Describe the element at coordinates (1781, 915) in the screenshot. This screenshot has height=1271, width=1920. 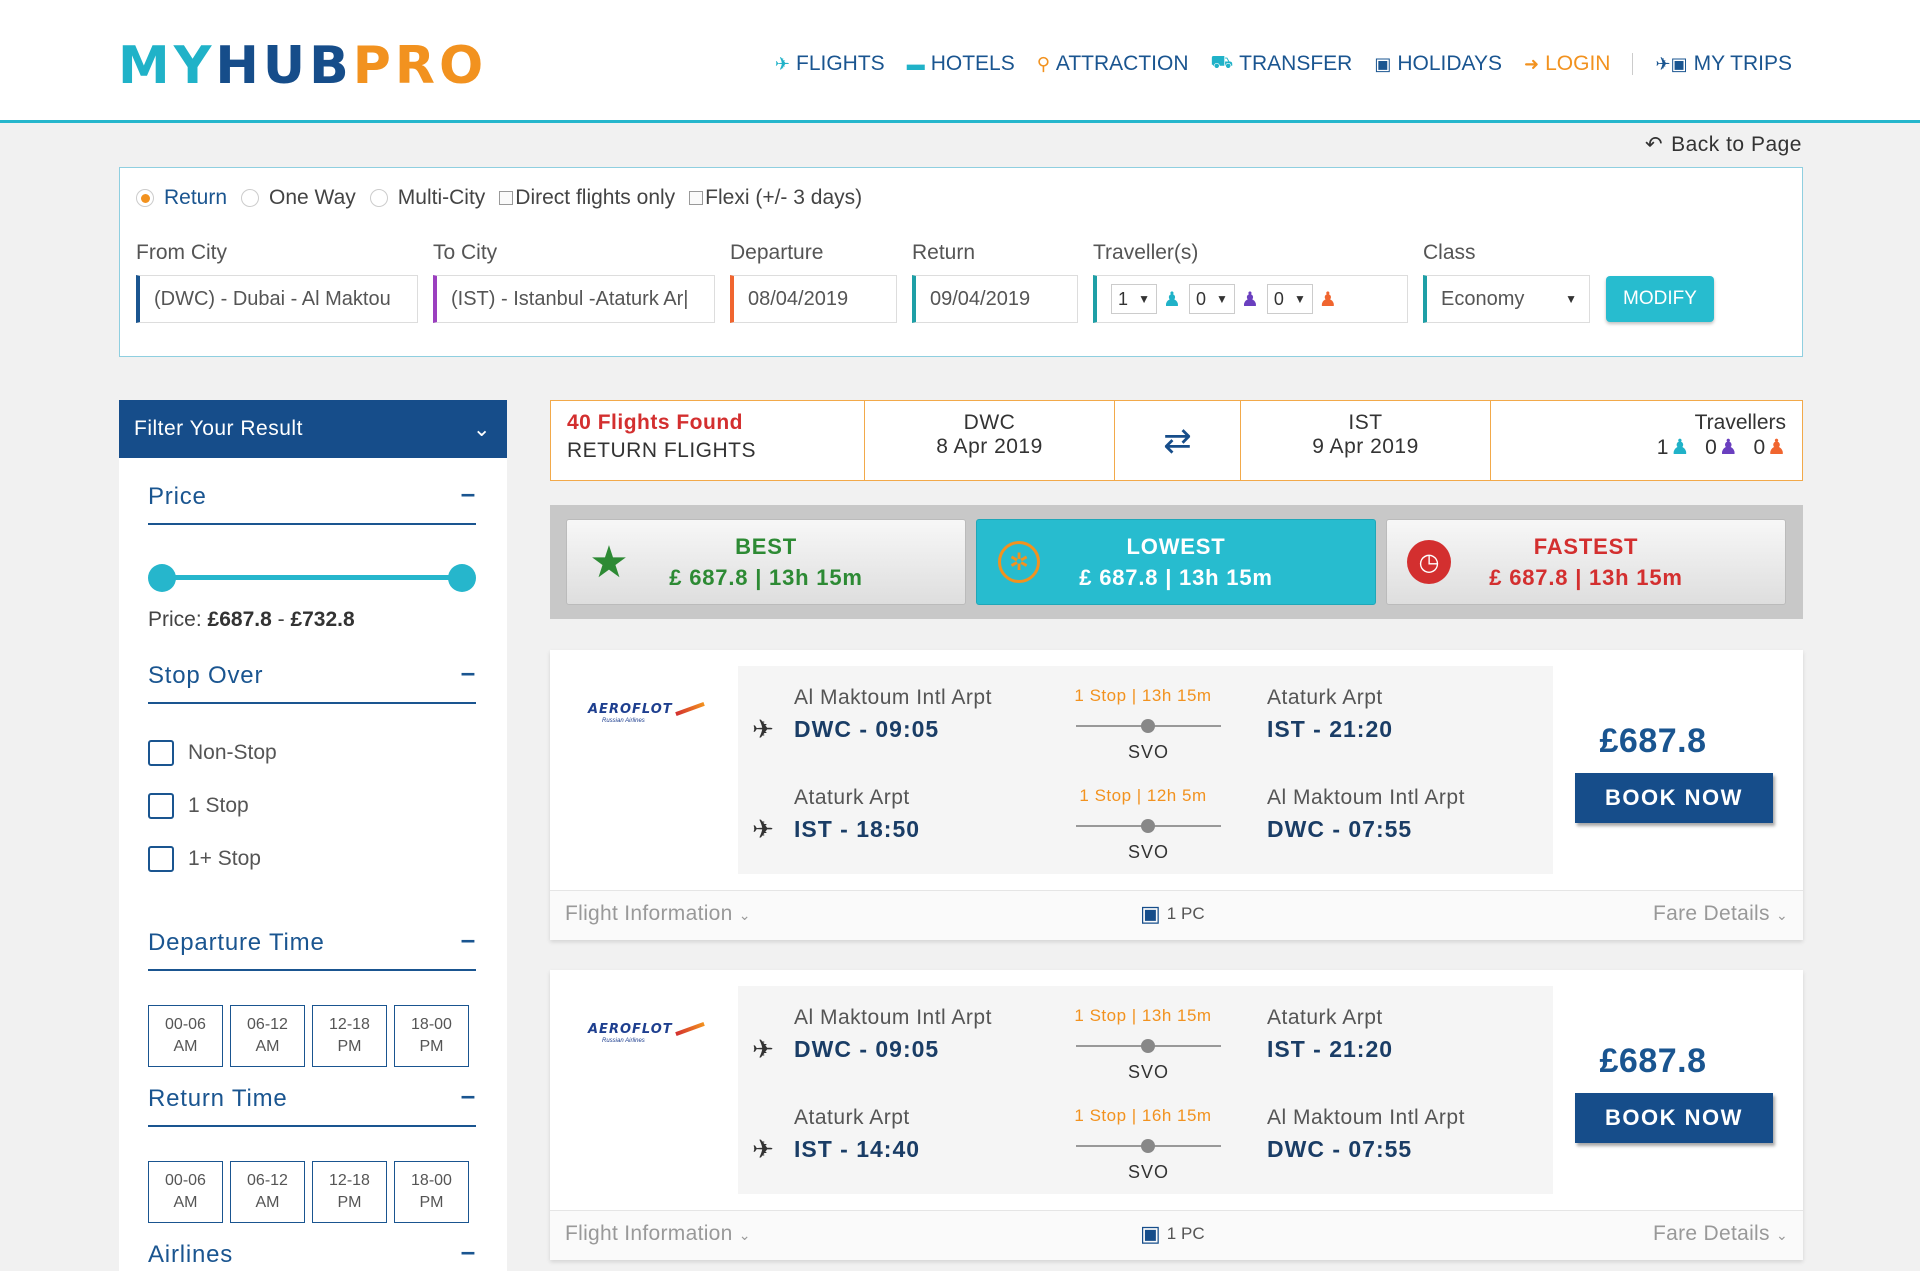
I see `chevron-down-icon: ⌄` at that location.